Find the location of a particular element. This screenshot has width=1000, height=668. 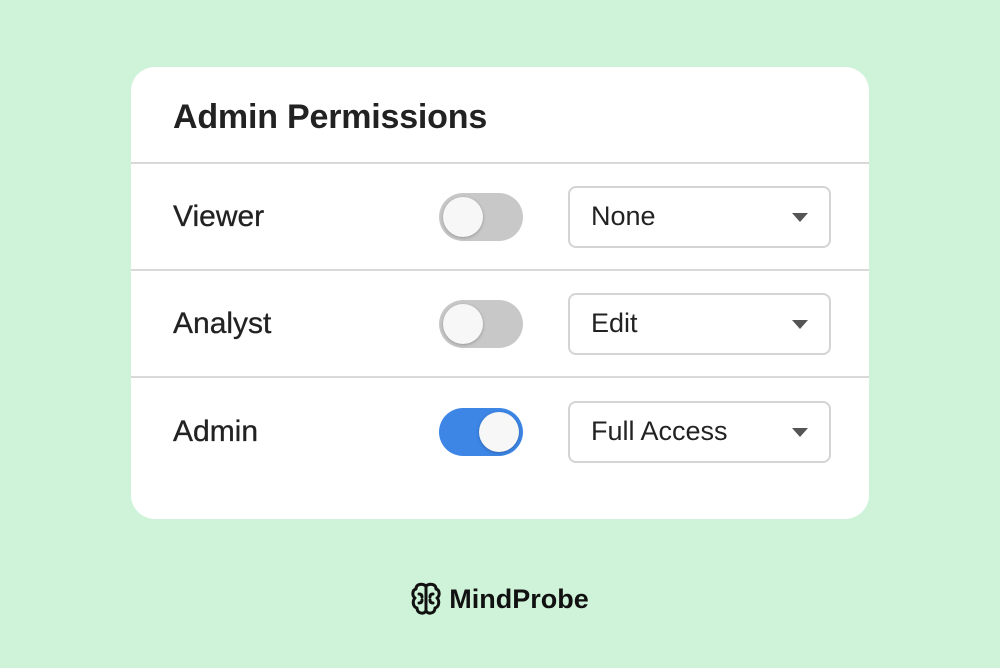

toggle-admin is located at coordinates (481, 431).